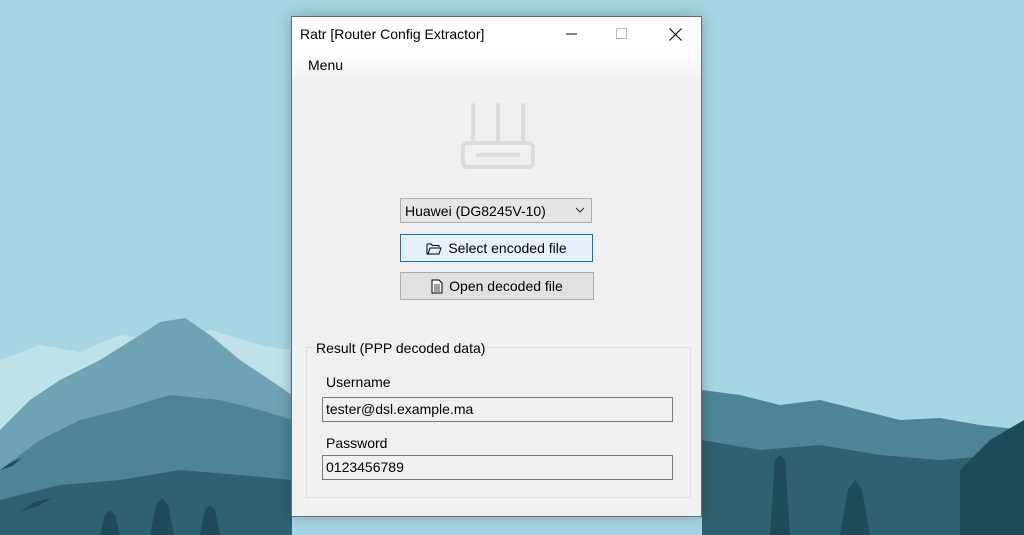  What do you see at coordinates (498, 136) in the screenshot?
I see `router-icon` at bounding box center [498, 136].